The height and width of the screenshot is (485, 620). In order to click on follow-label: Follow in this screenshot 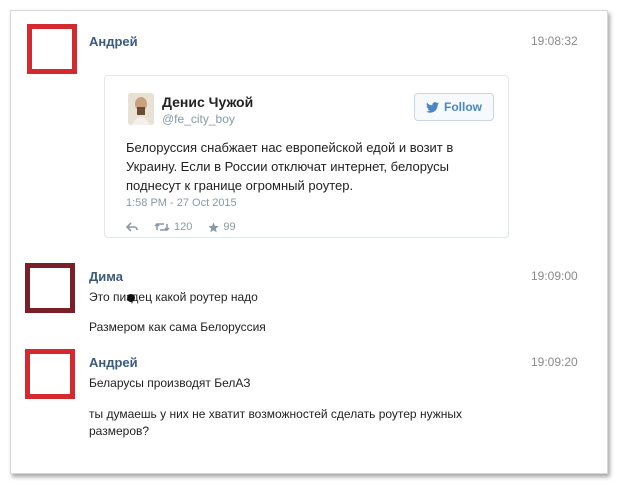, I will do `click(463, 107)`.